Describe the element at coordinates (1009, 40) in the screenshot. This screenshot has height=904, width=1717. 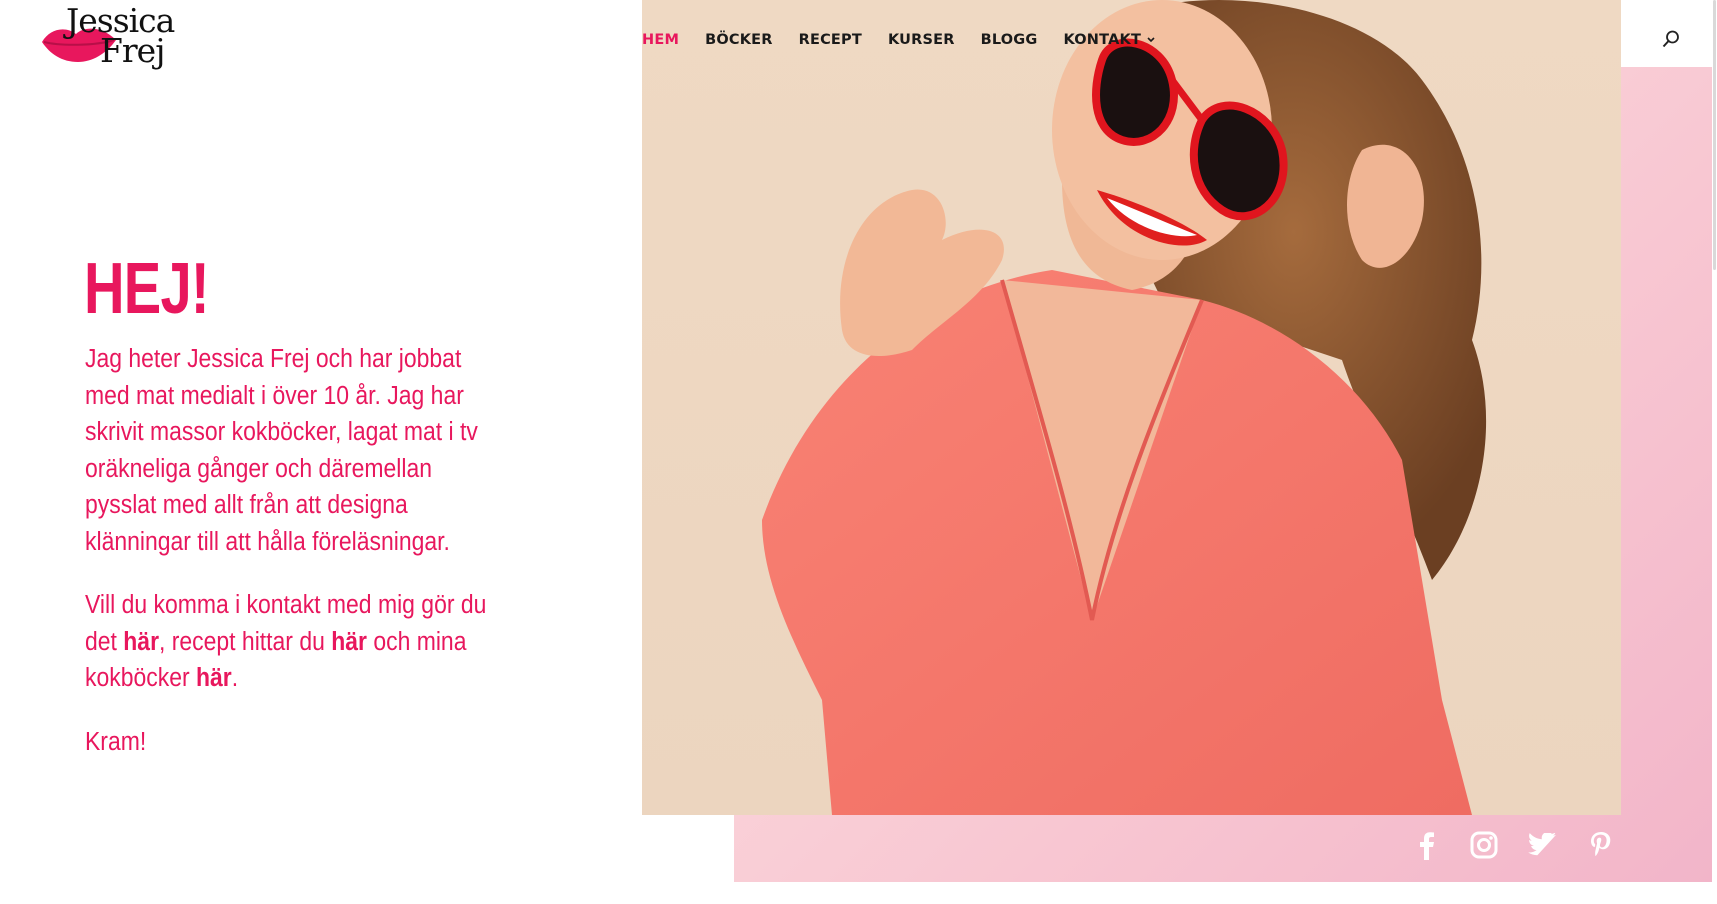
I see `nav-item-blogg: BLOGG` at that location.